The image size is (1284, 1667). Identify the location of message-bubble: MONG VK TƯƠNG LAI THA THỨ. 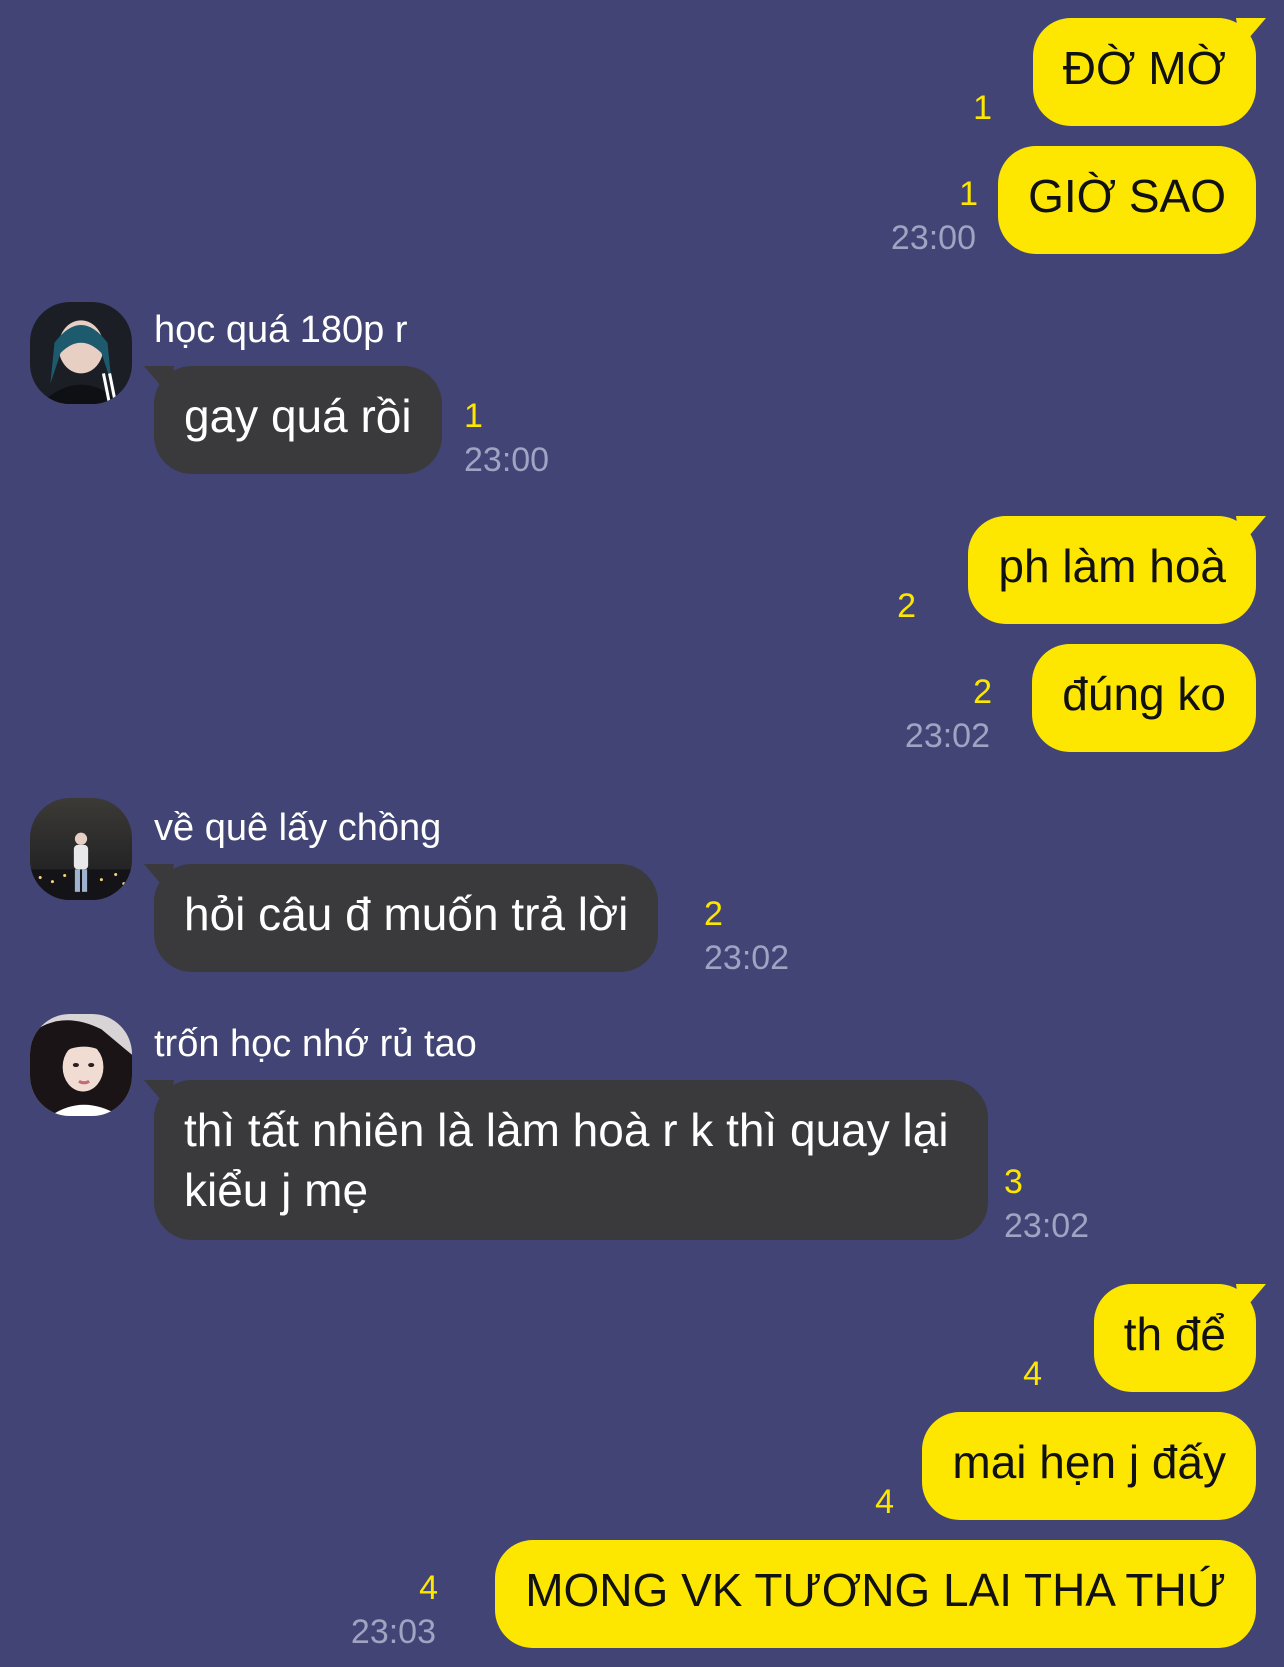
(875, 1594).